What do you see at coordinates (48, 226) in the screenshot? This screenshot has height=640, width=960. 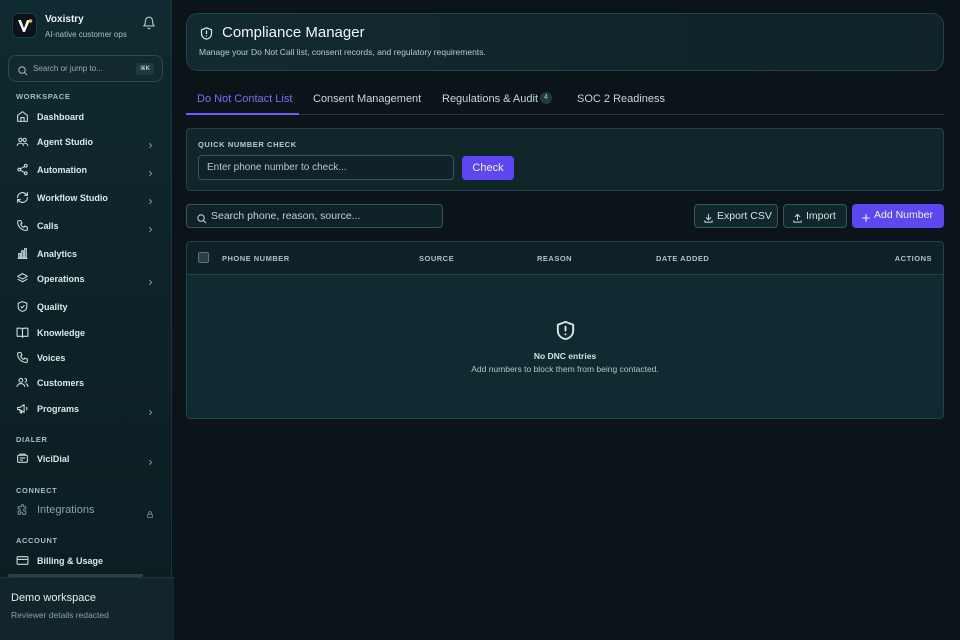 I see `sidebar-item-label: Calls` at bounding box center [48, 226].